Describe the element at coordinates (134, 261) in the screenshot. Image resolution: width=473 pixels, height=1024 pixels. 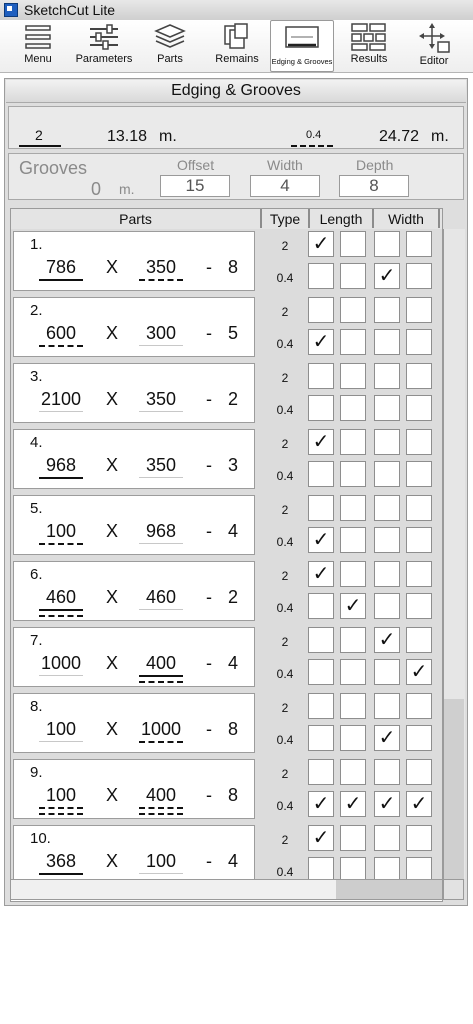
I see `part-card: 1. 786 X 350 -8` at that location.